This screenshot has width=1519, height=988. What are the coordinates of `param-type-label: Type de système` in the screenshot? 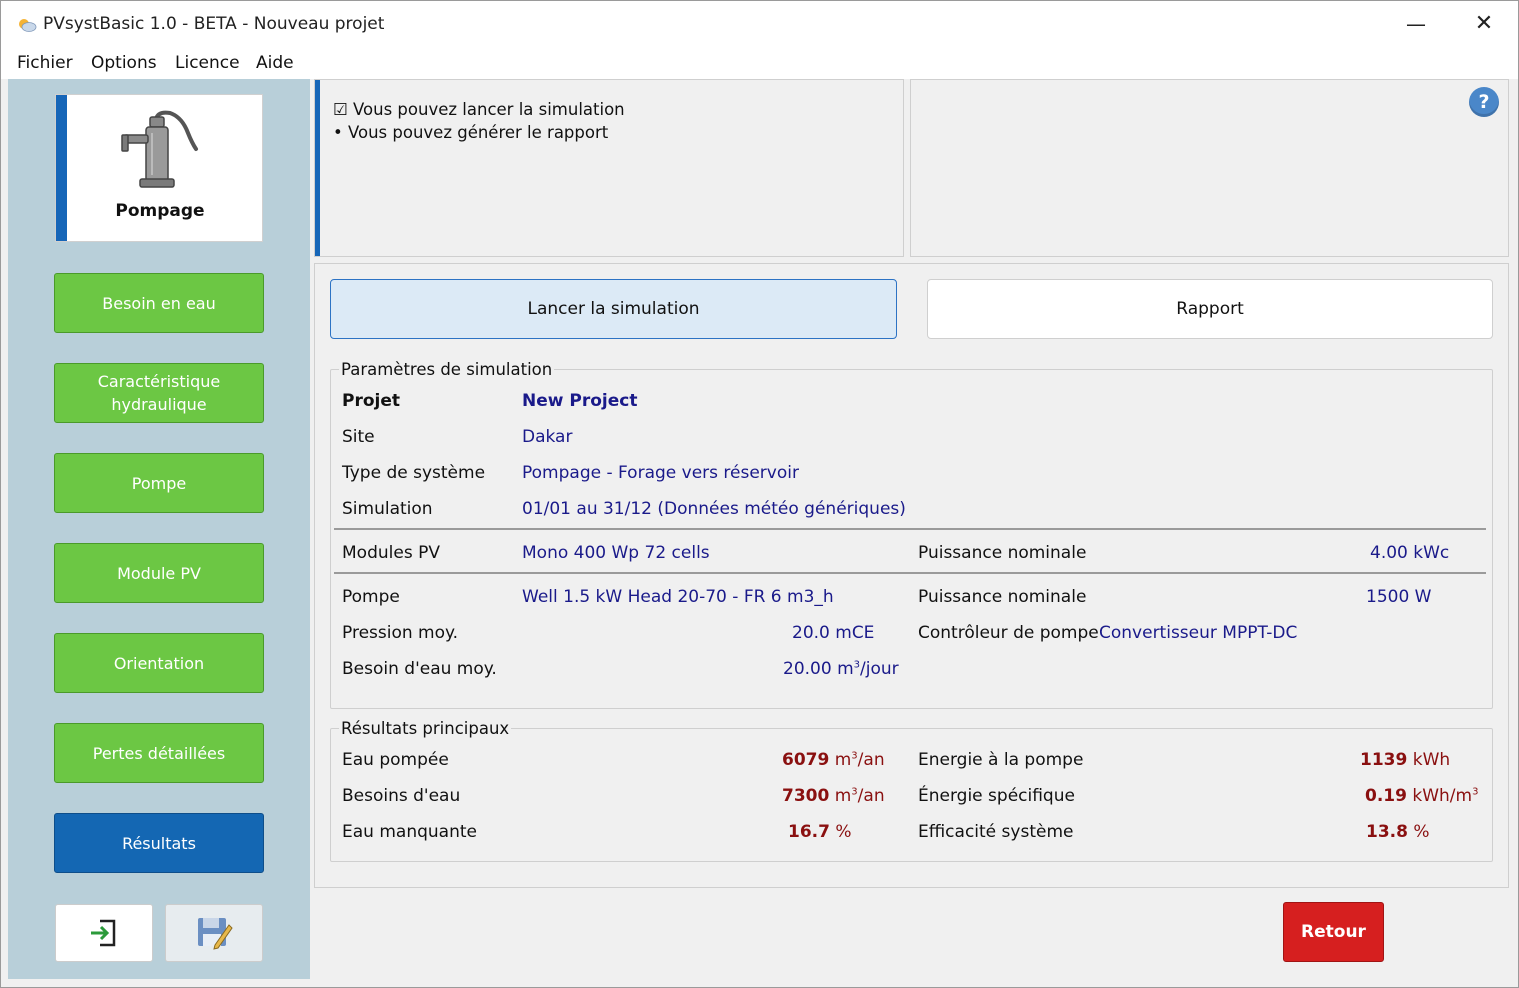 It's located at (414, 473).